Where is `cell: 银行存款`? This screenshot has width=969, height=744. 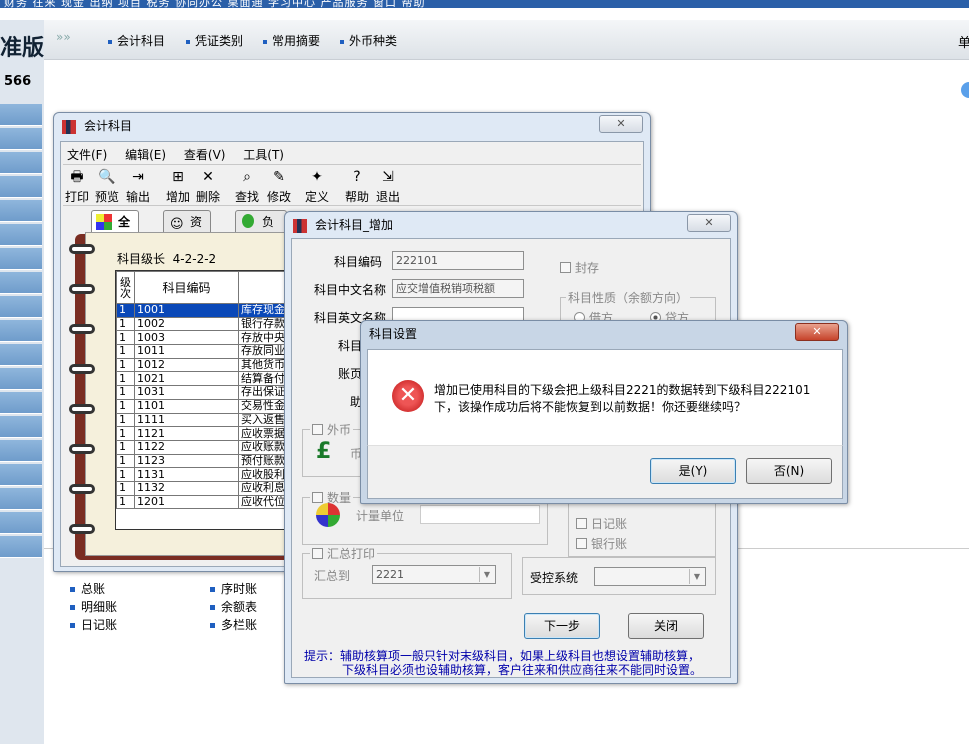 cell: 银行存款 is located at coordinates (264, 324).